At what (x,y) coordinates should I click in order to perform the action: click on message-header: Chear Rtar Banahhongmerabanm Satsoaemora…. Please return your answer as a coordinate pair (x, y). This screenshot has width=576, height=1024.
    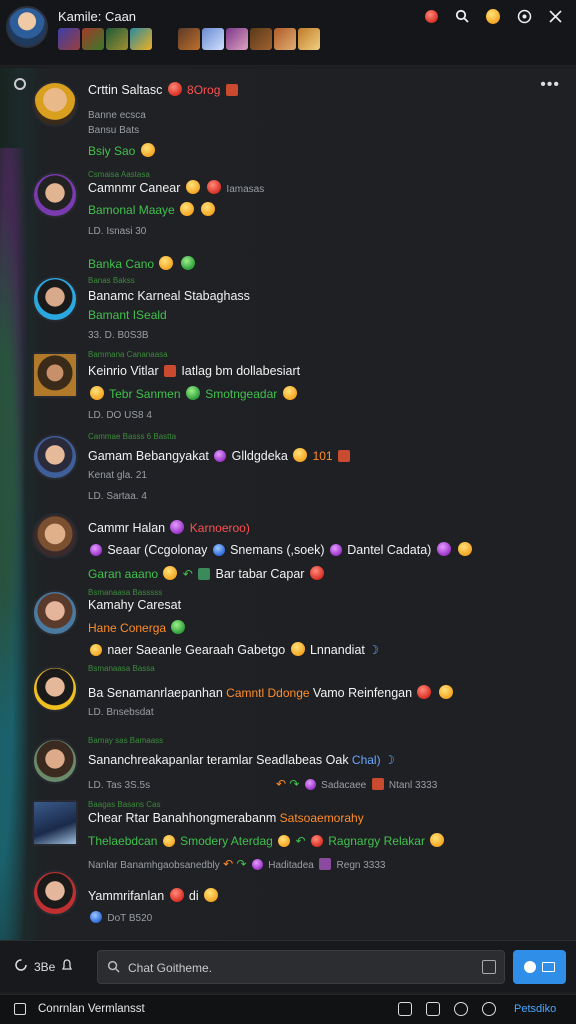
    Looking at the image, I should click on (226, 818).